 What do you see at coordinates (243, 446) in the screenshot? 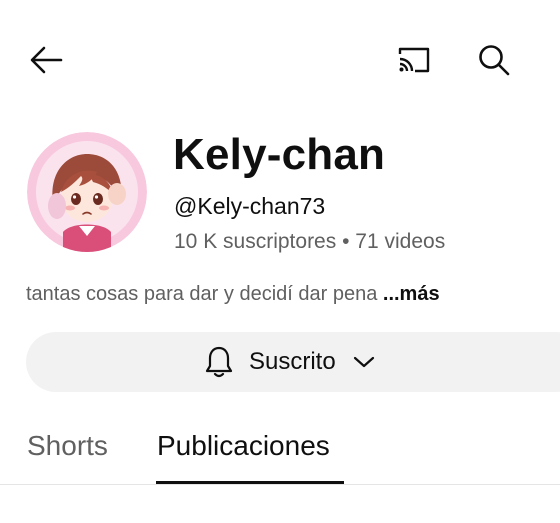
I see `tab-publicaciones: Publicaciones` at bounding box center [243, 446].